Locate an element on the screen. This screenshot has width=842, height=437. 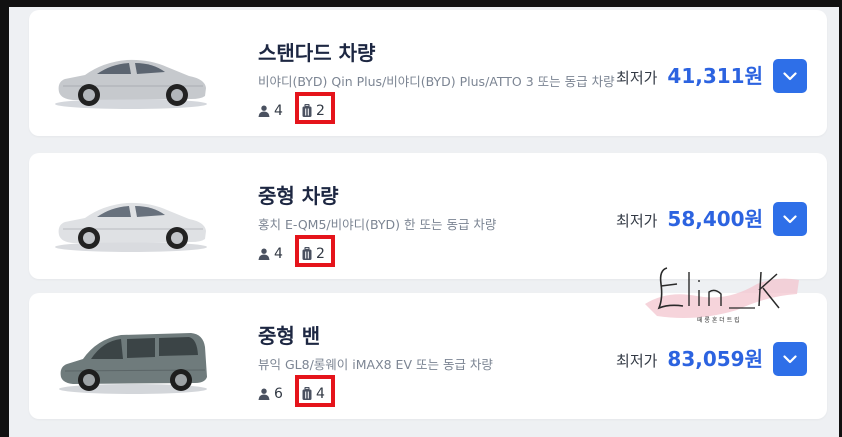
luggage-count: 4 is located at coordinates (313, 394).